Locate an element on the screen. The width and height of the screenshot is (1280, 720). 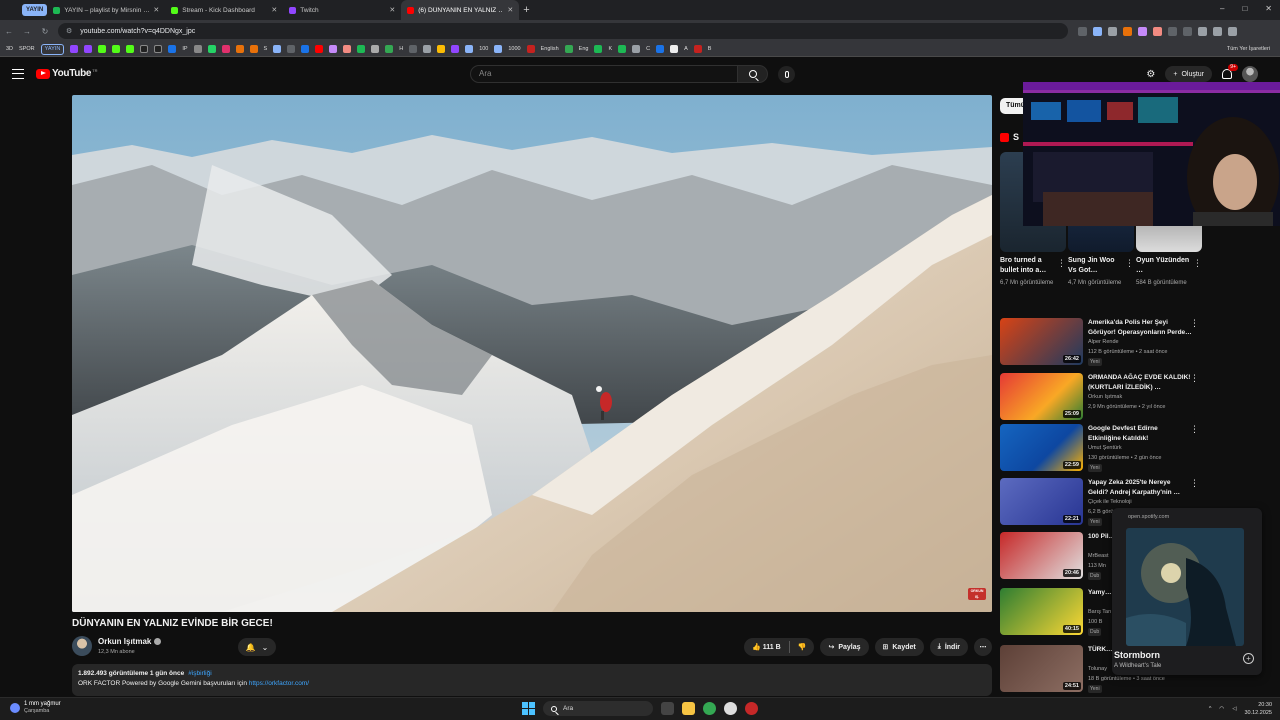
whatsapp-icon is located at coordinates (211, 49).